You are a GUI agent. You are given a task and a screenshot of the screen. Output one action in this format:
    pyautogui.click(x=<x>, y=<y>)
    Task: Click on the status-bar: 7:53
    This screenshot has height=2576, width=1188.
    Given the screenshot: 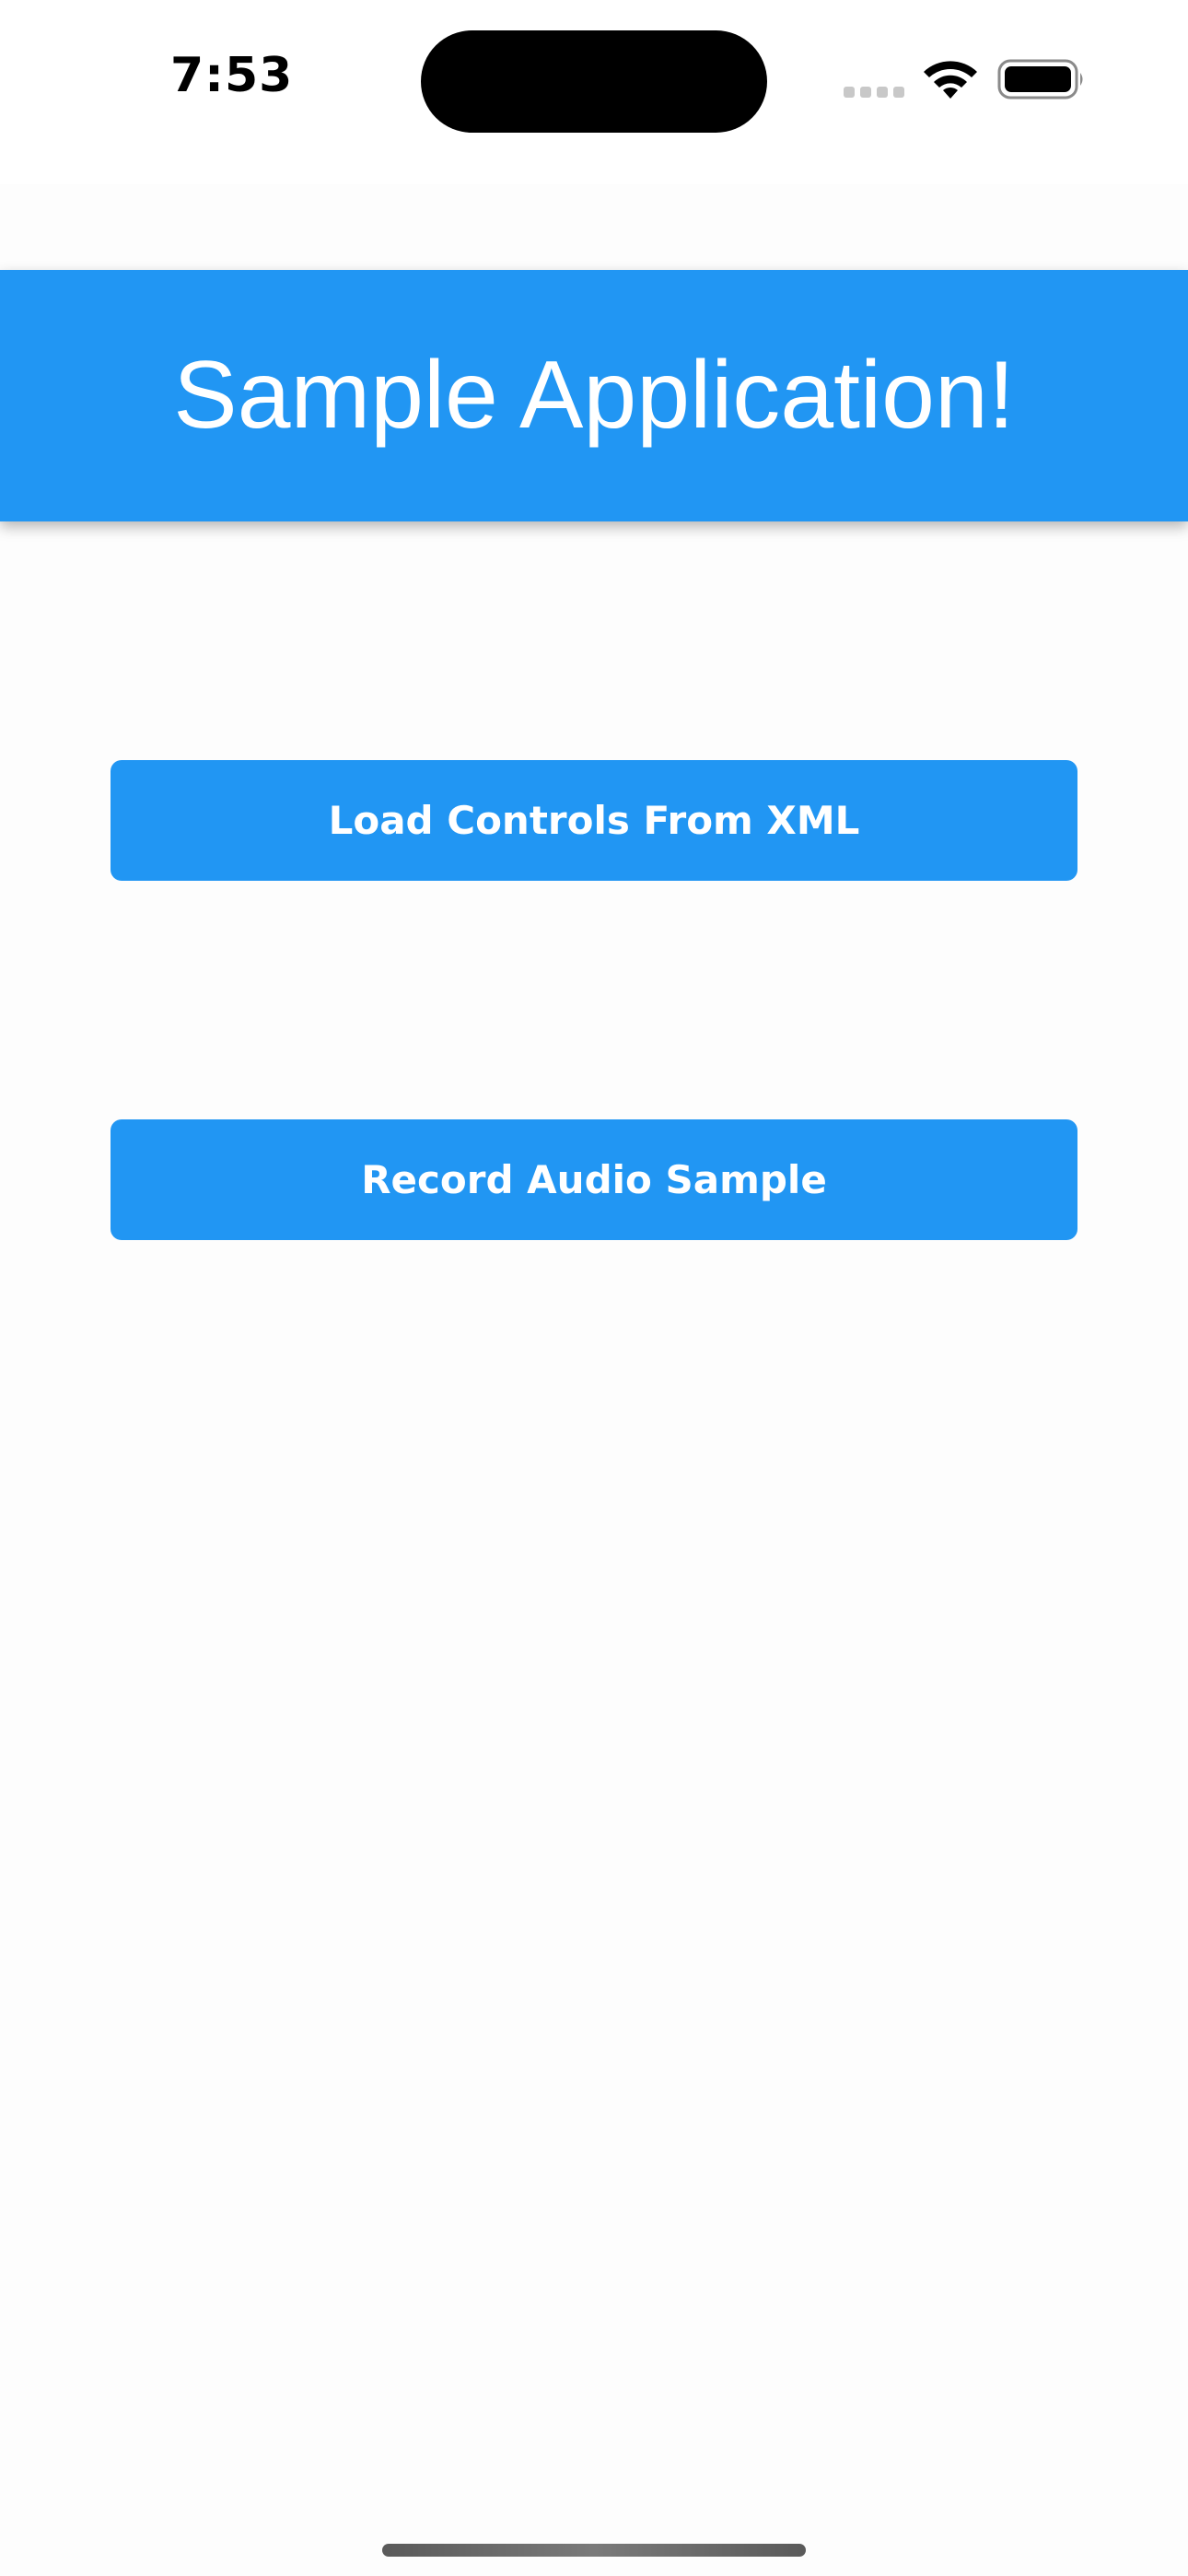 What is the action you would take?
    pyautogui.click(x=594, y=92)
    